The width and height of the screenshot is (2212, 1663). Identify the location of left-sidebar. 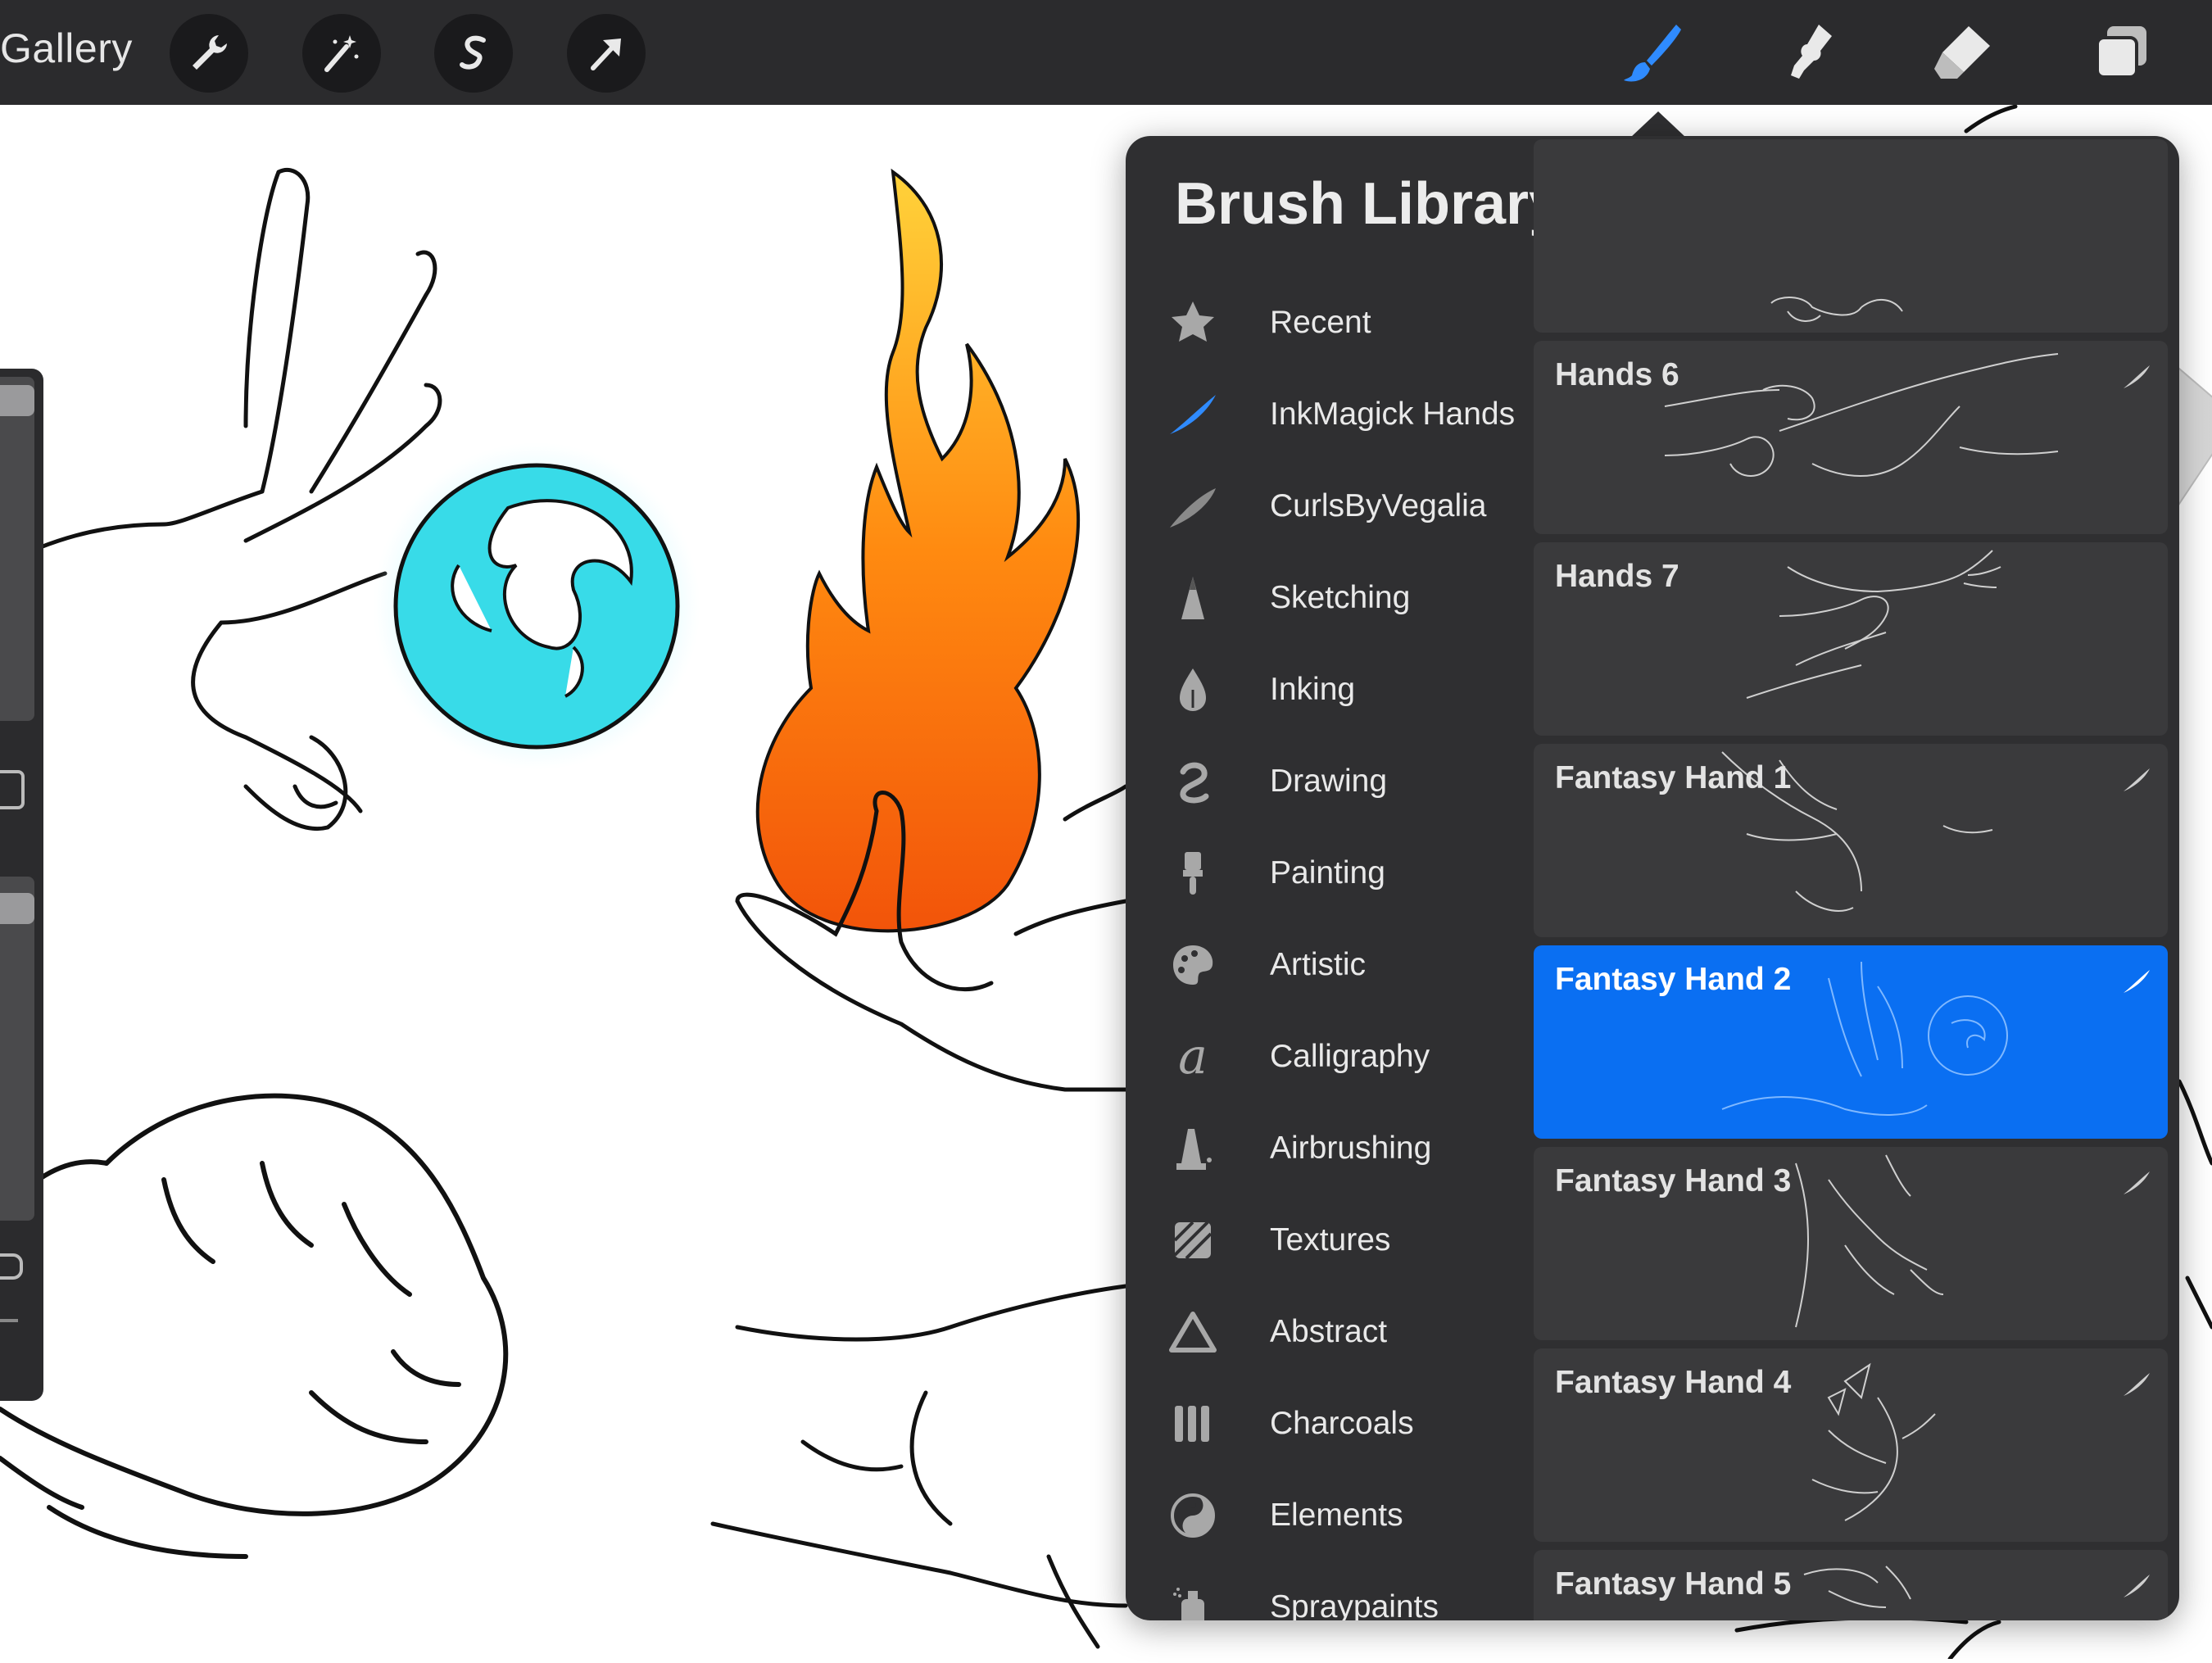
(21, 885).